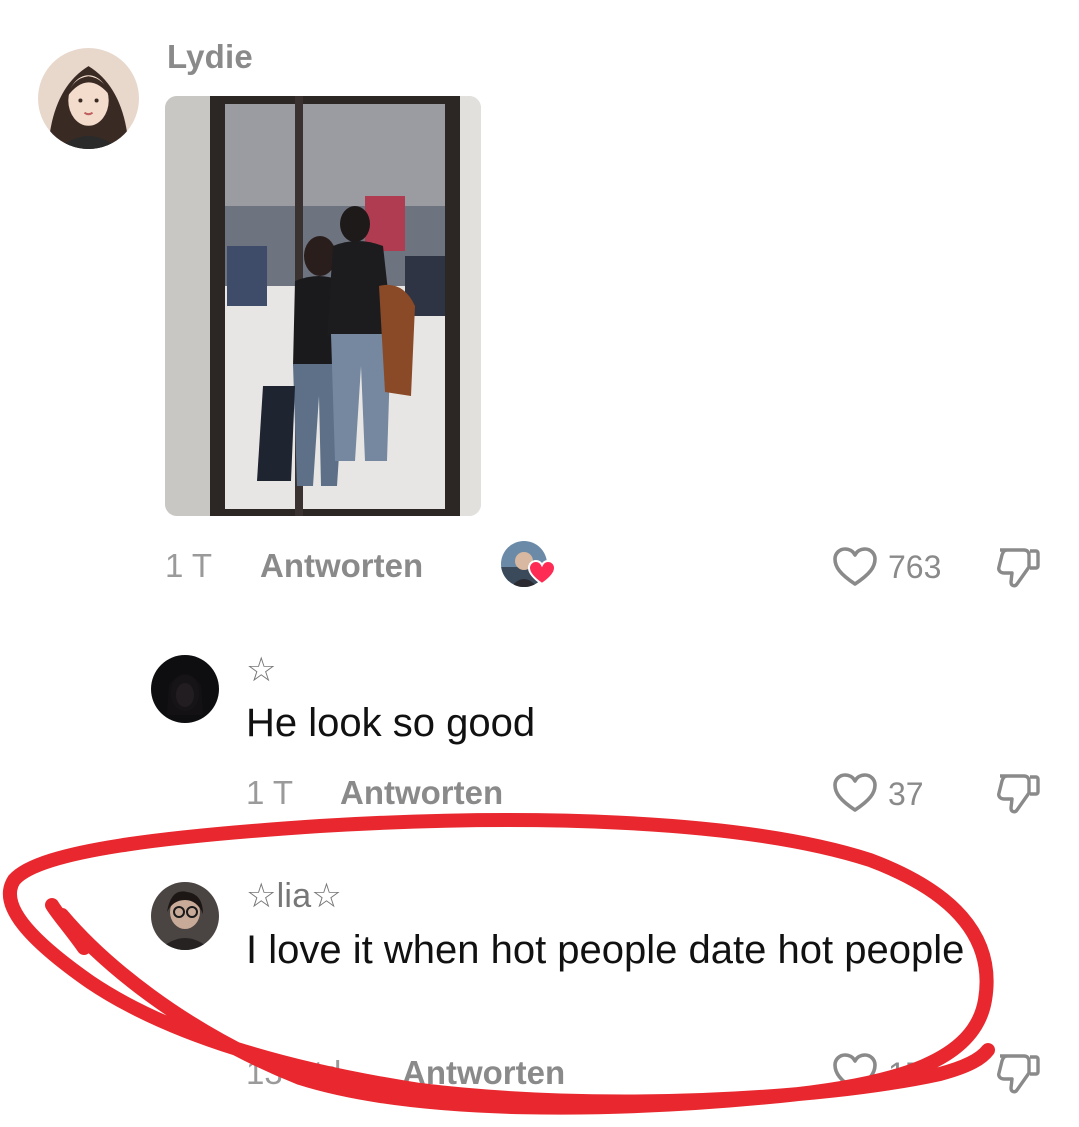 This screenshot has height=1127, width=1079. Describe the element at coordinates (915, 567) in the screenshot. I see `like-count: 763` at that location.